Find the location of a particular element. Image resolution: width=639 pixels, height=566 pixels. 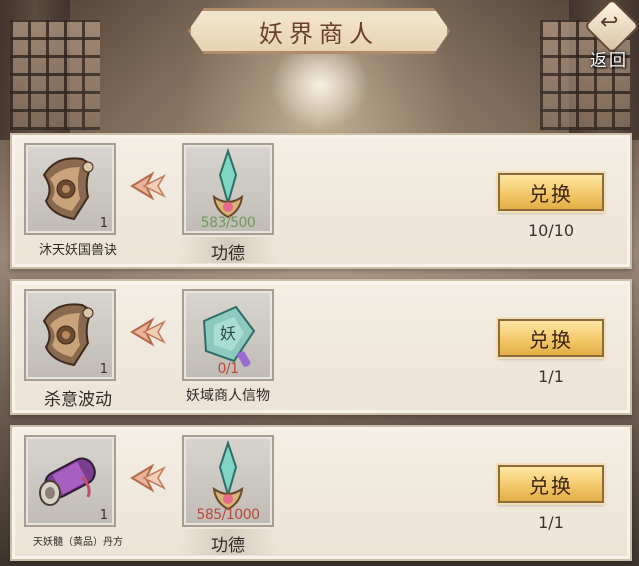

cost-progress: 583/500 is located at coordinates (228, 223).